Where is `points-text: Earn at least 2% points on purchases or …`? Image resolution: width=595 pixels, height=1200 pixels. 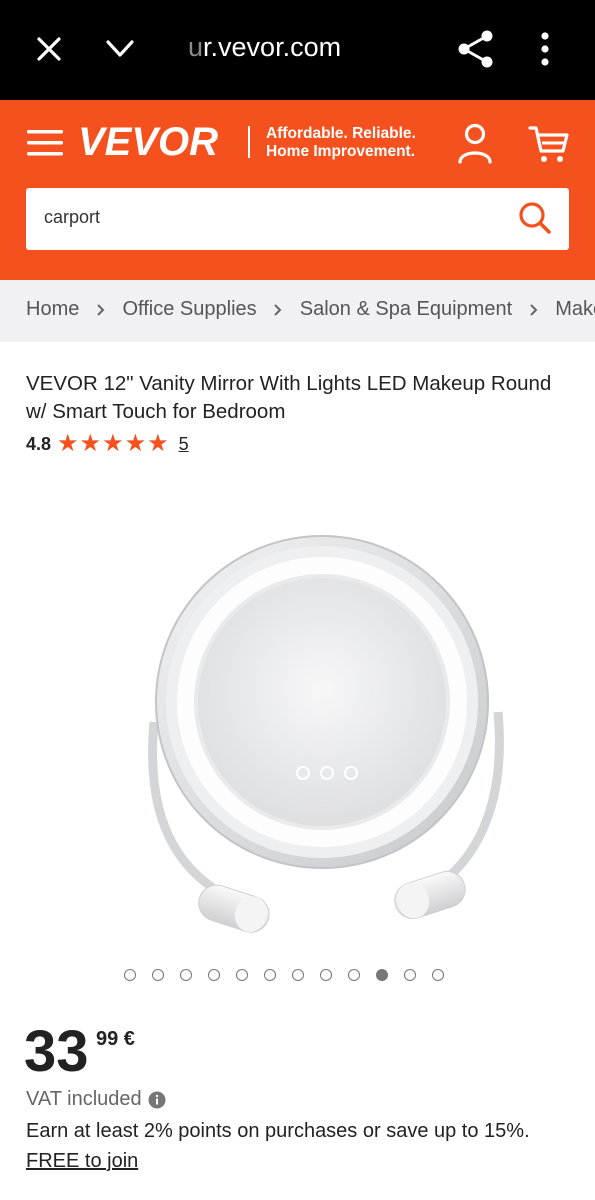 points-text: Earn at least 2% points on purchases or … is located at coordinates (278, 1131).